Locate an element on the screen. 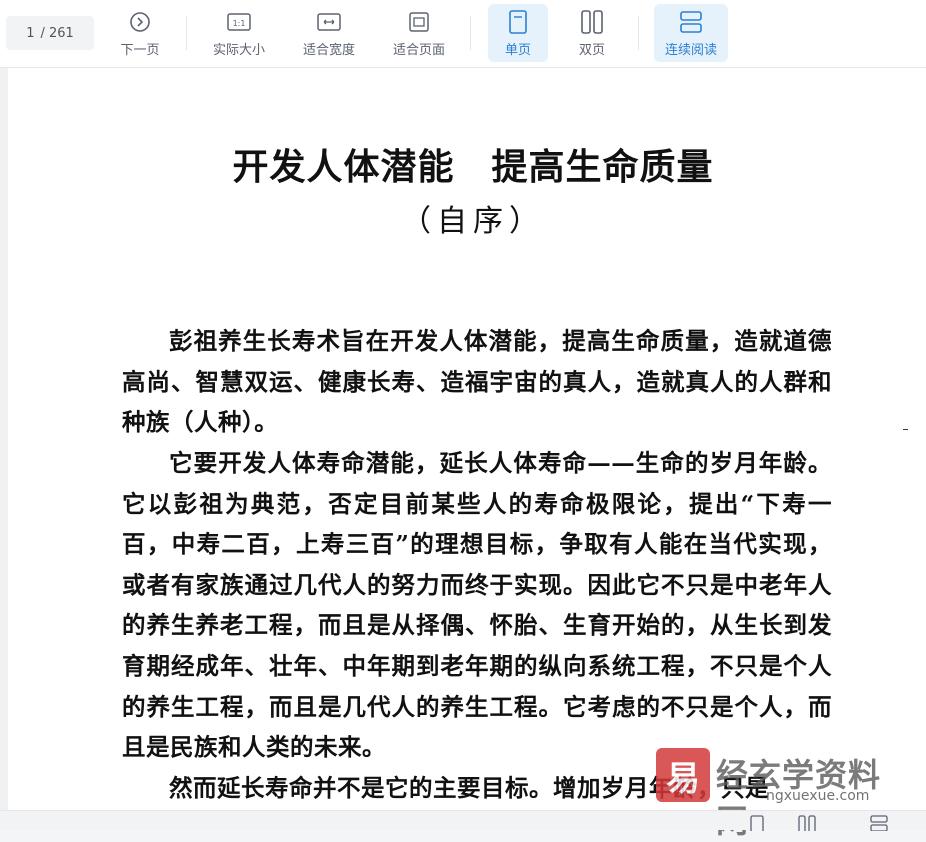 Image resolution: width=926 pixels, height=842 pixels. watermark: 易 经玄学资料网 ngxuexue.com is located at coordinates (781, 794).